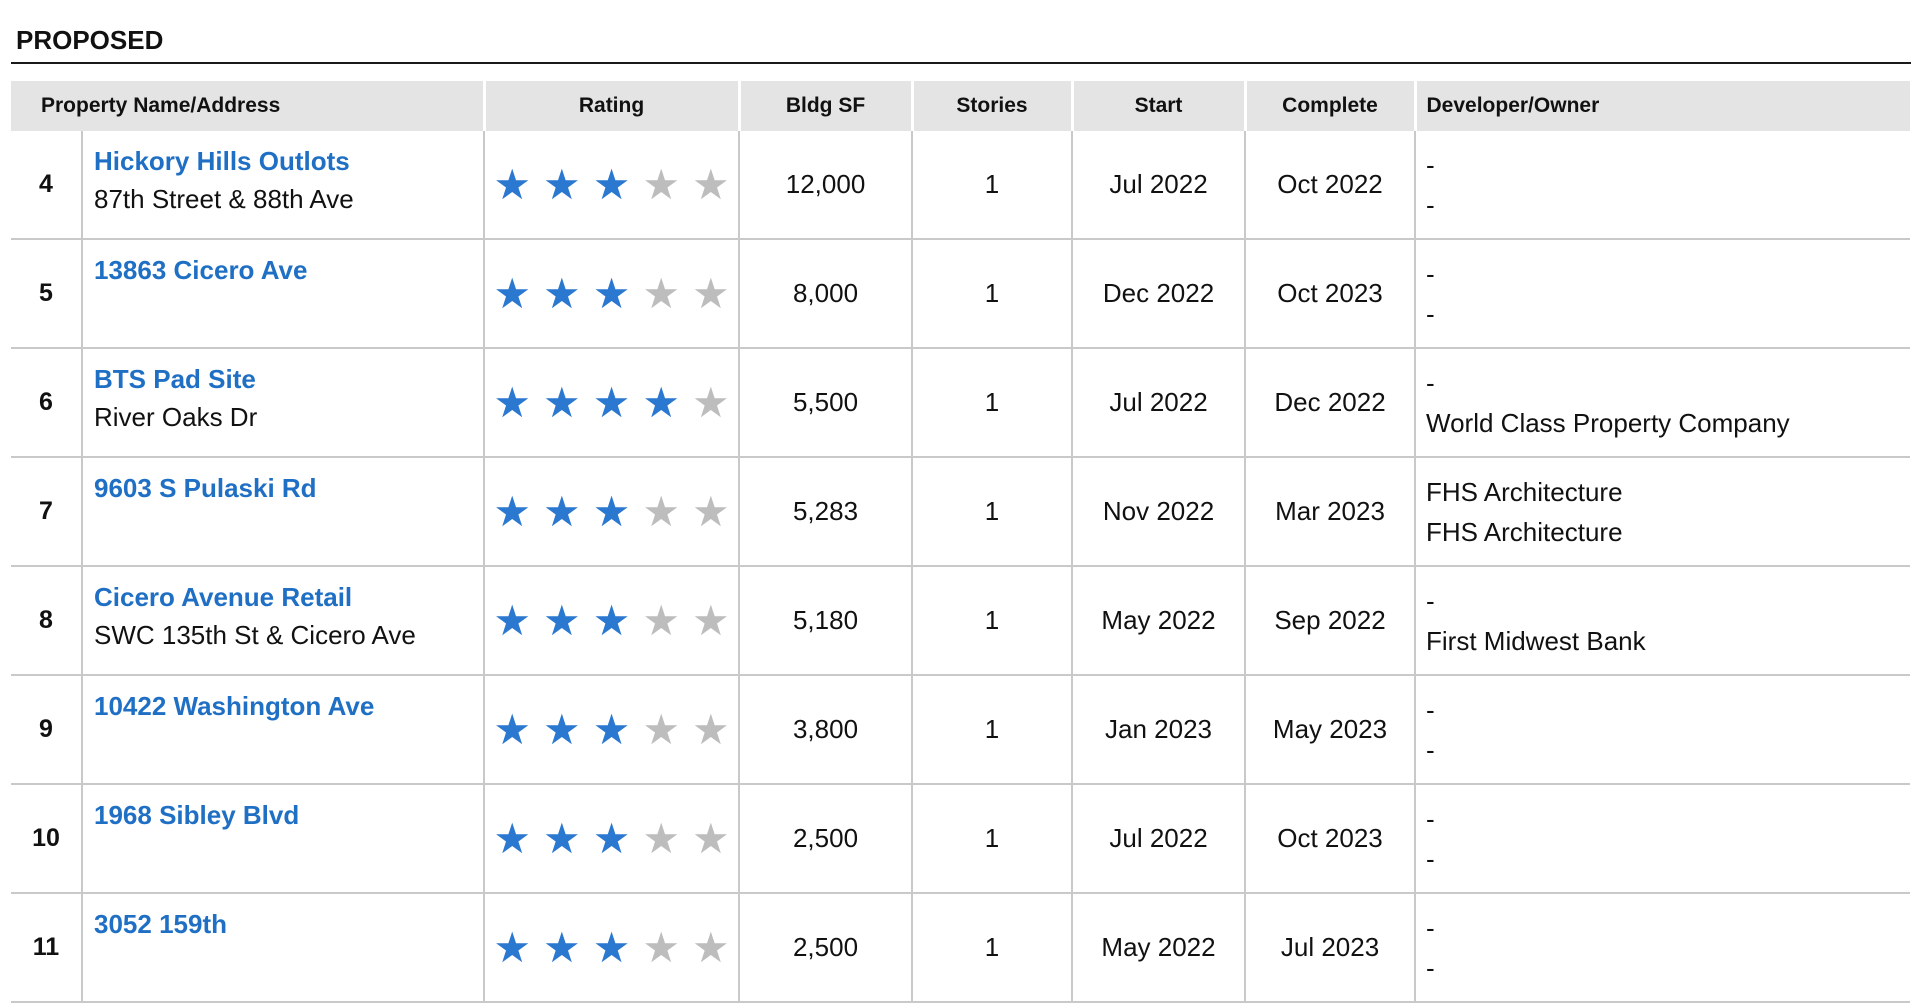  Describe the element at coordinates (1330, 730) in the screenshot. I see `complete-date: May 2023` at that location.